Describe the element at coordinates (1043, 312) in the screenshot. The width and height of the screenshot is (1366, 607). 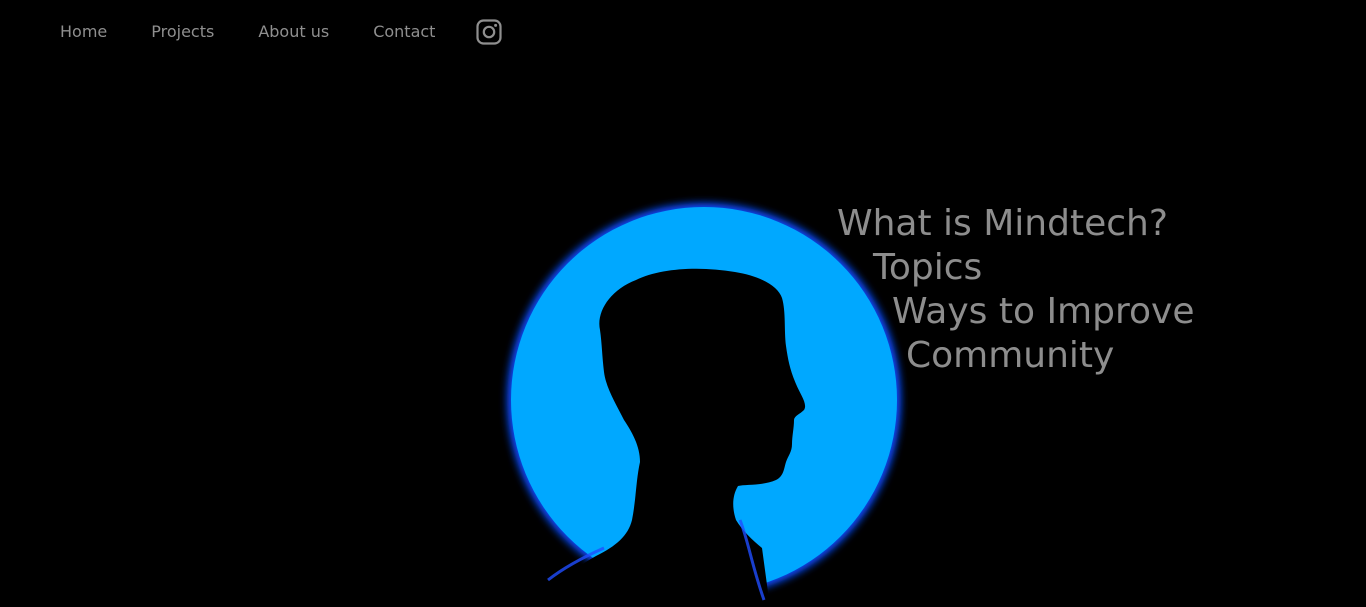
I see `ways-to-improve-link: Ways to Improve` at that location.